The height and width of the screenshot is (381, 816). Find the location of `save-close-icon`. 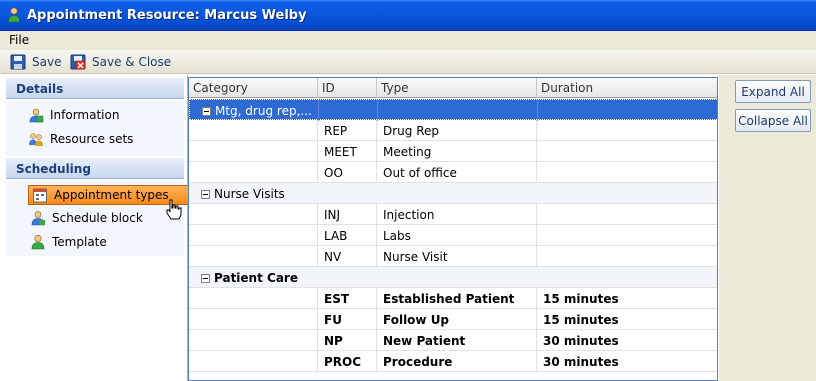

save-close-icon is located at coordinates (78, 62).